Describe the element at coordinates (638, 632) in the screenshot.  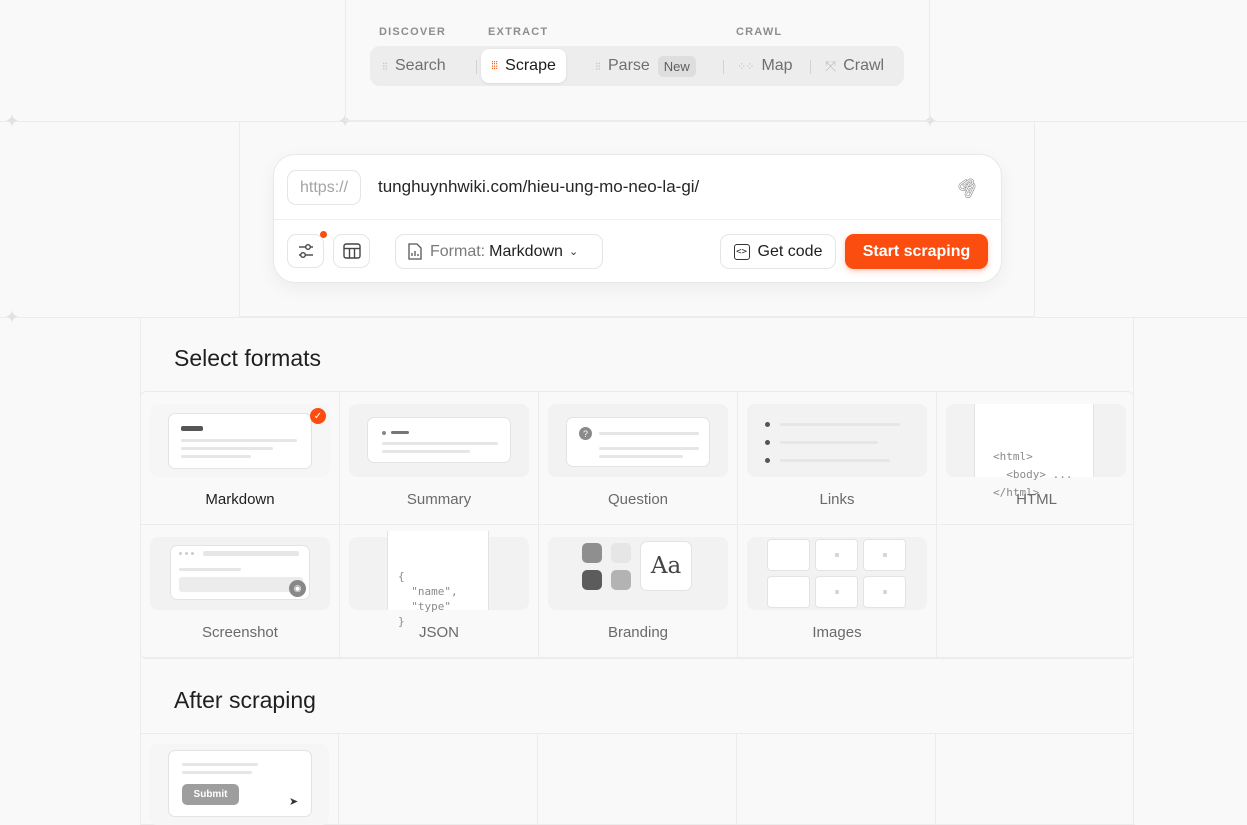
I see `format-label: Branding` at that location.